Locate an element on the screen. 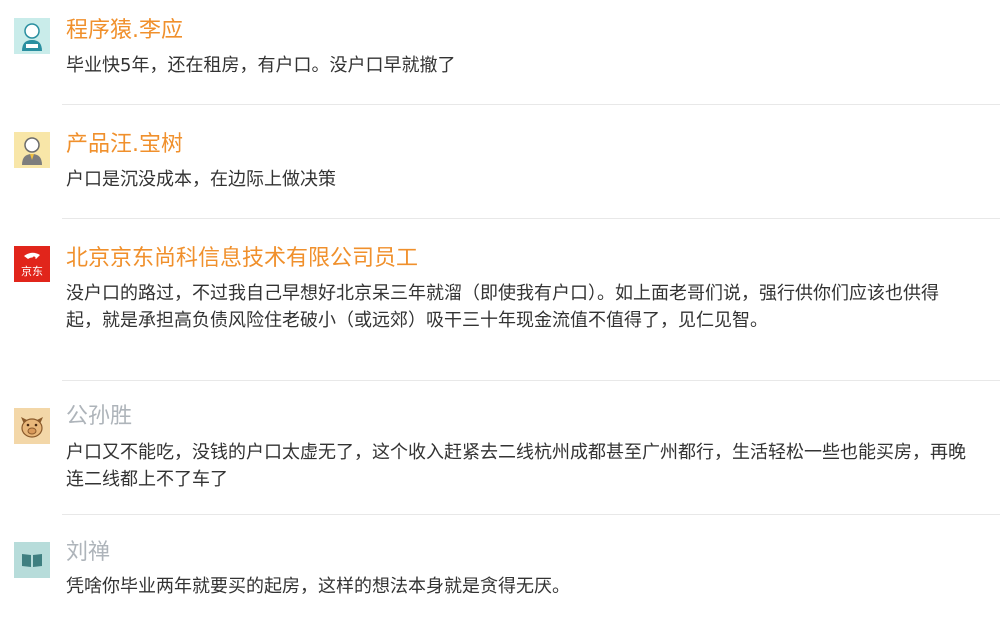 Image resolution: width=1000 pixels, height=632 pixels. book-avatar-icon is located at coordinates (32, 560).